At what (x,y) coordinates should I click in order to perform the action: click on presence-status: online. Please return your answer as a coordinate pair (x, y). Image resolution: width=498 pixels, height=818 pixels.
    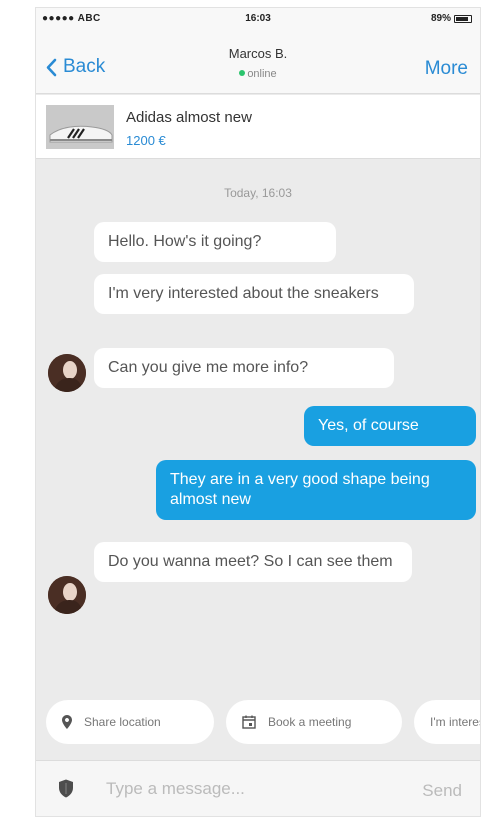
    Looking at the image, I should click on (258, 74).